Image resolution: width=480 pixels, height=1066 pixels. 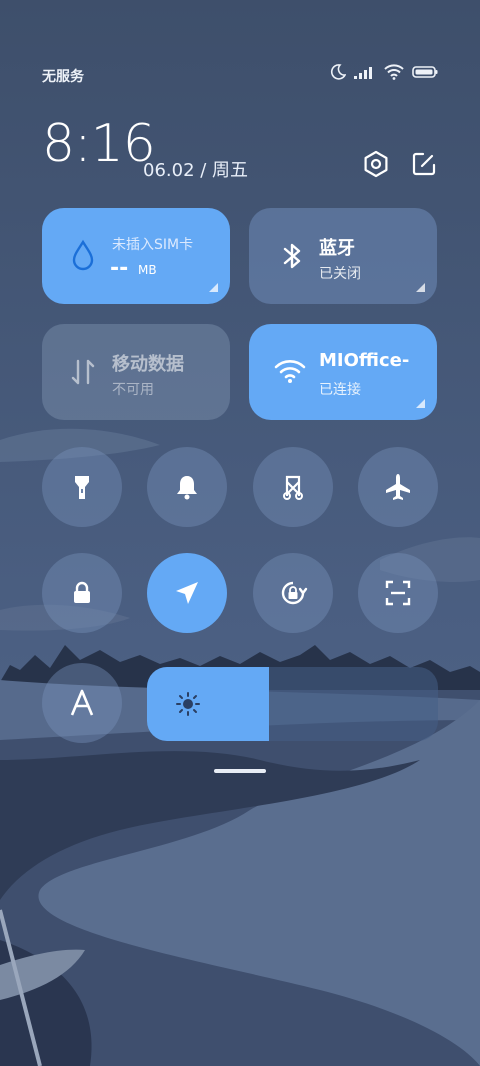 I want to click on data-arrows-icon, so click(x=83, y=372).